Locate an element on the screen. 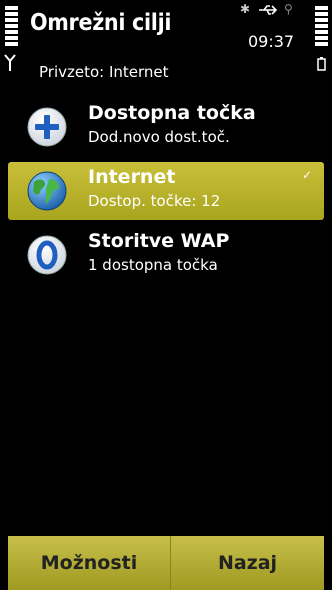 The width and height of the screenshot is (332, 590). plus-icon is located at coordinates (47, 127).